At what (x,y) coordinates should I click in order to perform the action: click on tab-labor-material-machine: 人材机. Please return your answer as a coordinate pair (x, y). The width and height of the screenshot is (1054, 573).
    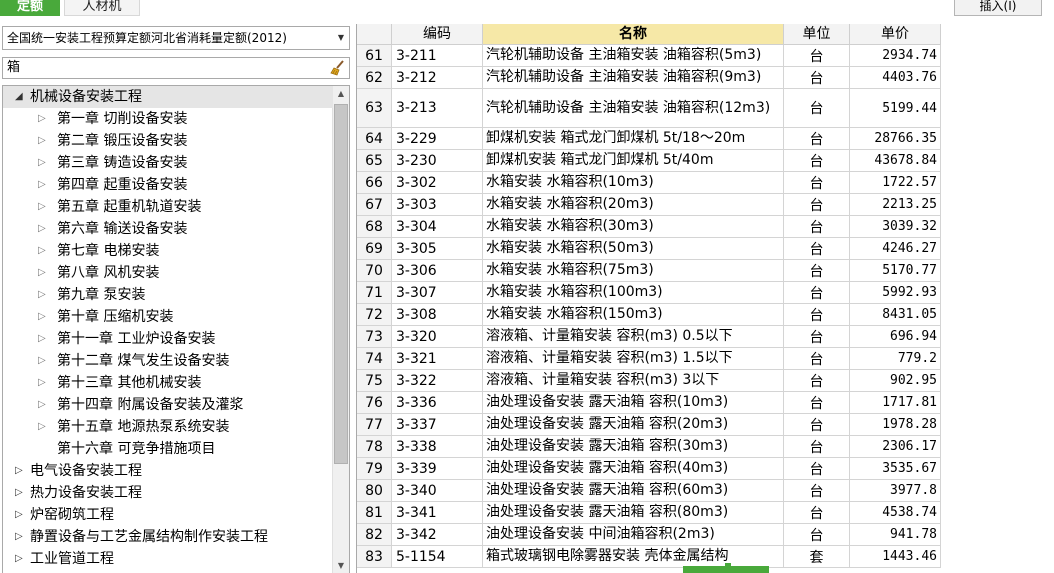
    Looking at the image, I should click on (102, 8).